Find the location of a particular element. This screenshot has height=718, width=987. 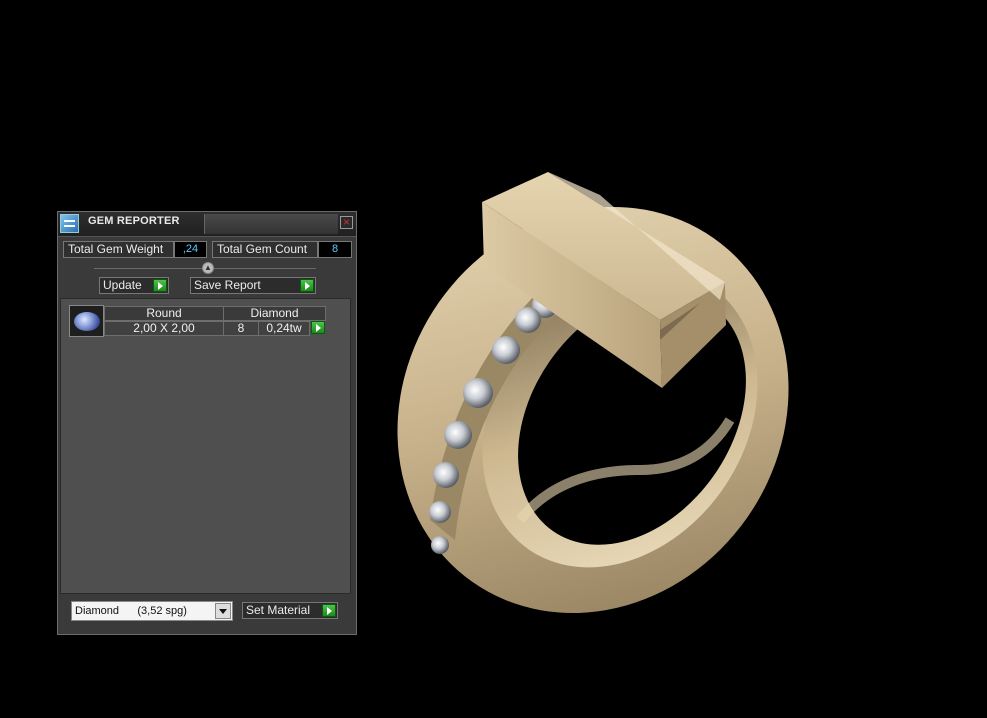

gem-thumbnail is located at coordinates (86, 321).